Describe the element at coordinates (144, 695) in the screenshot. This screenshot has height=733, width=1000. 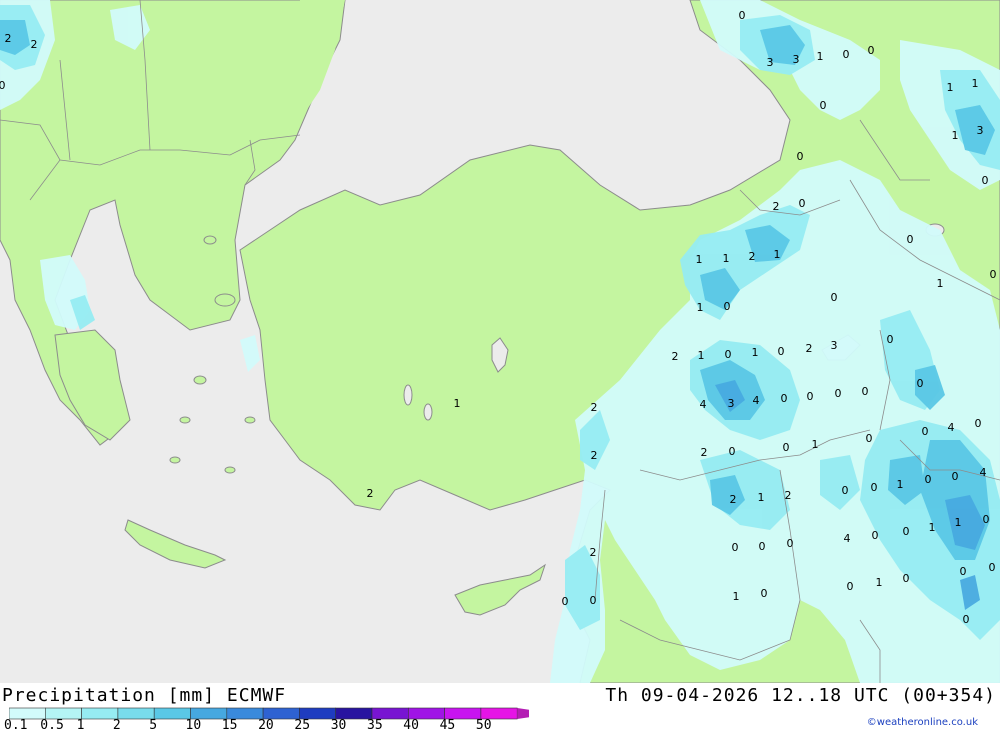
I see `map-title: Precipitation [mm] ECMWF` at that location.